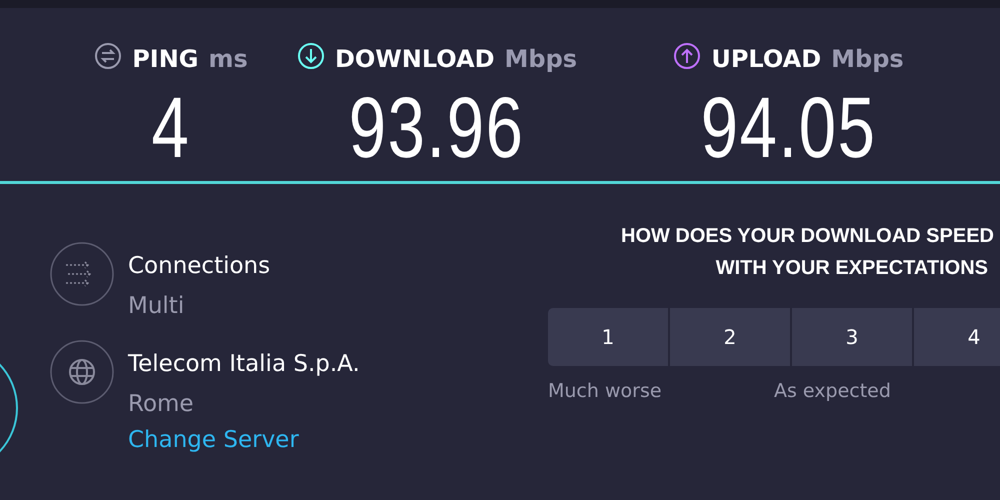 The image size is (1000, 500). Describe the element at coordinates (605, 391) in the screenshot. I see `scale-label: Much worse` at that location.